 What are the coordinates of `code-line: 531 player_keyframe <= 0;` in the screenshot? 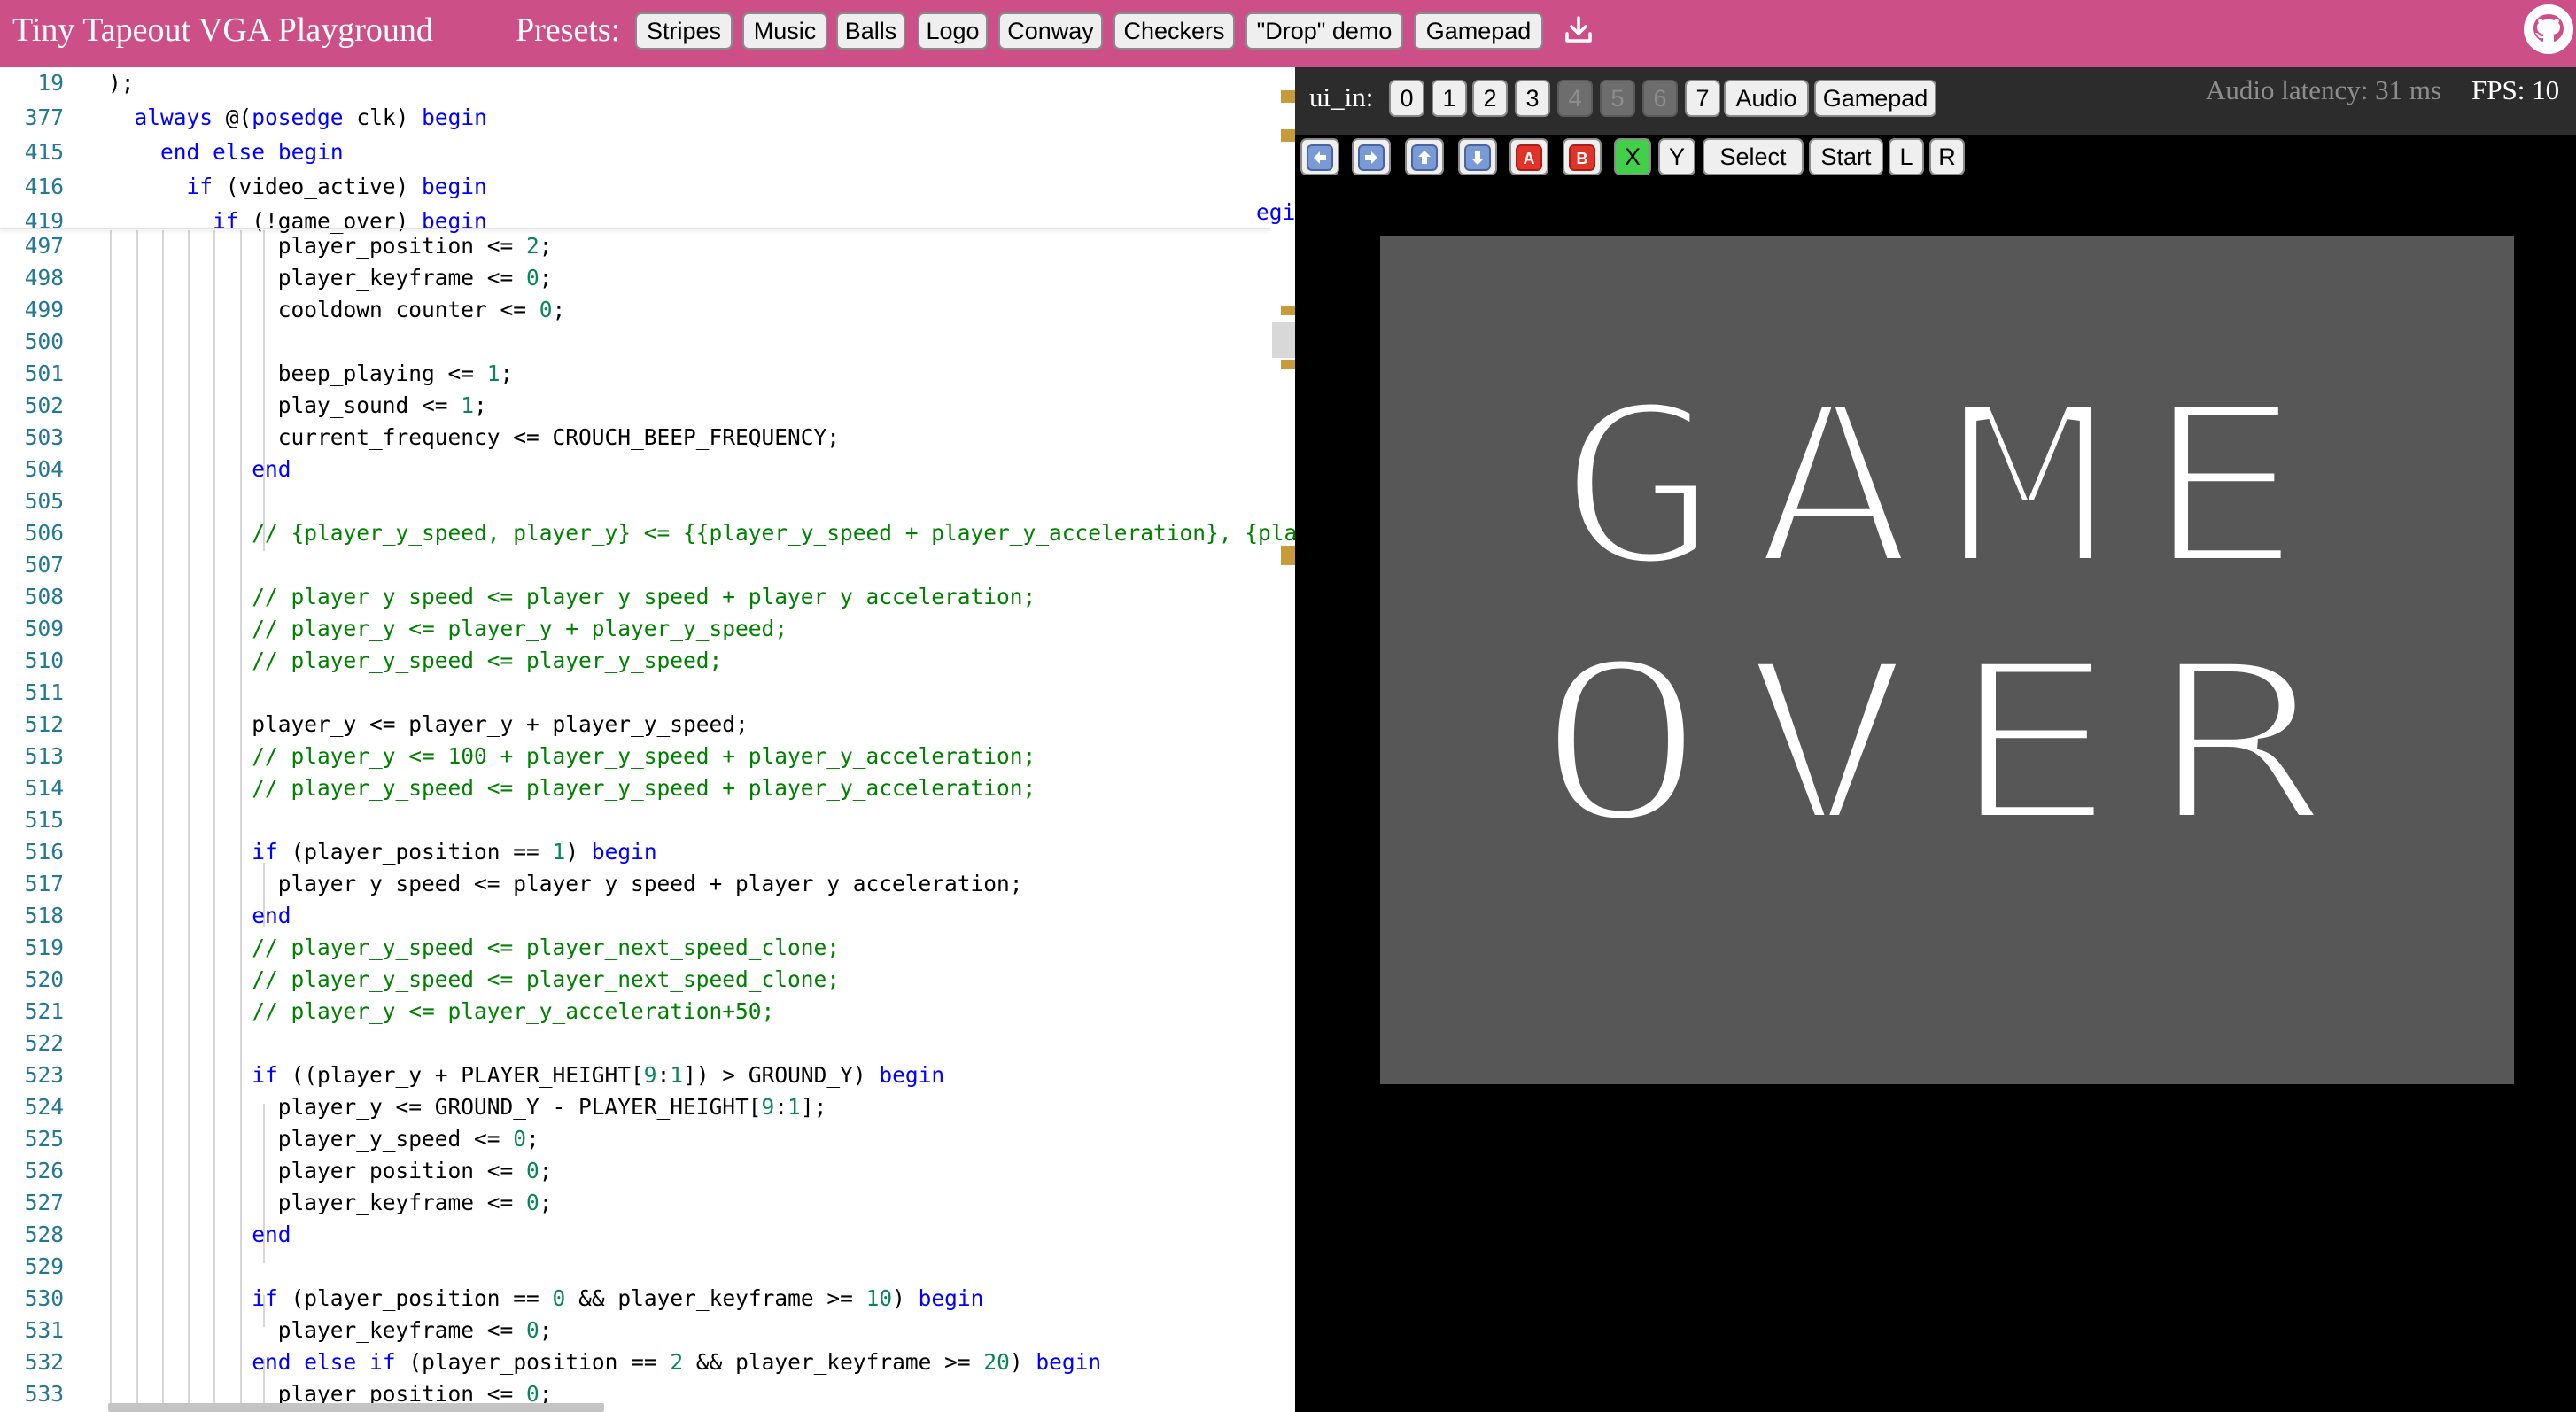 It's located at (647, 1331).